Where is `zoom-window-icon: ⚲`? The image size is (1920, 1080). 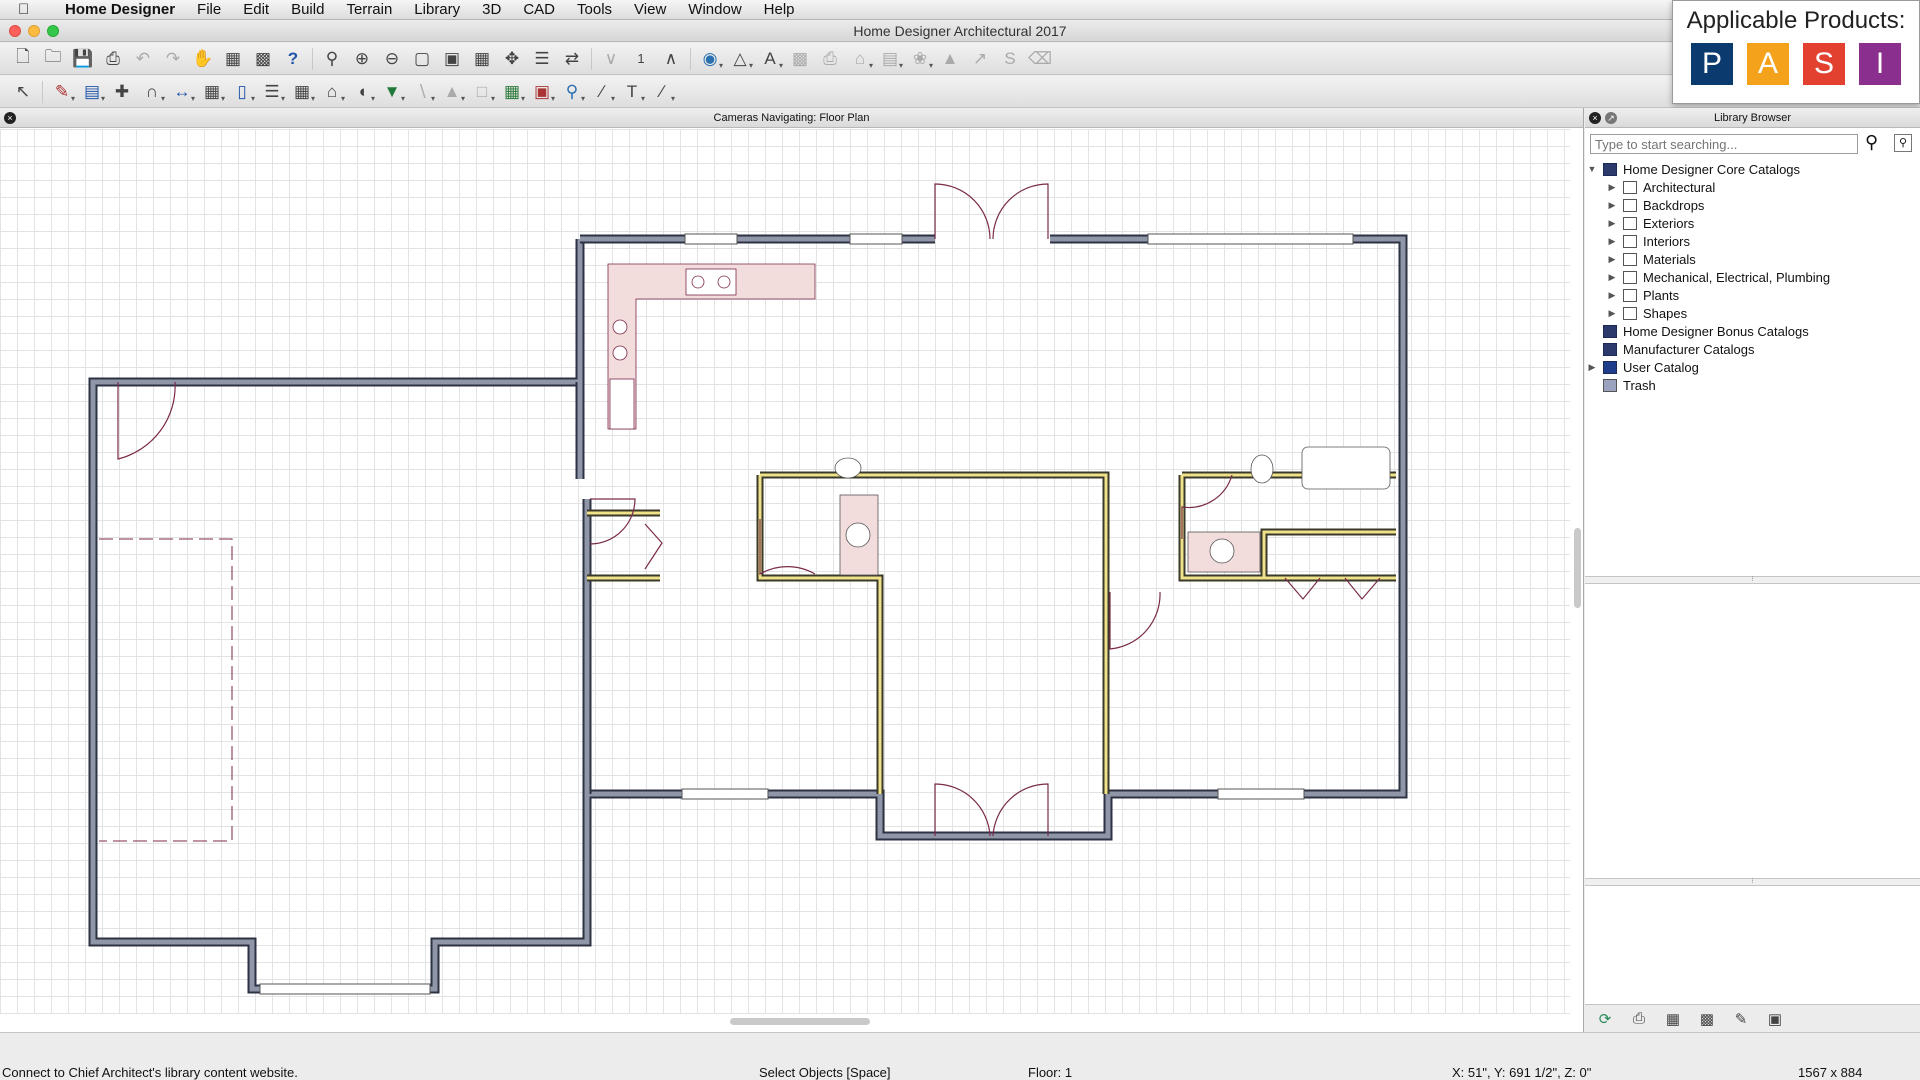 zoom-window-icon: ⚲ is located at coordinates (332, 59).